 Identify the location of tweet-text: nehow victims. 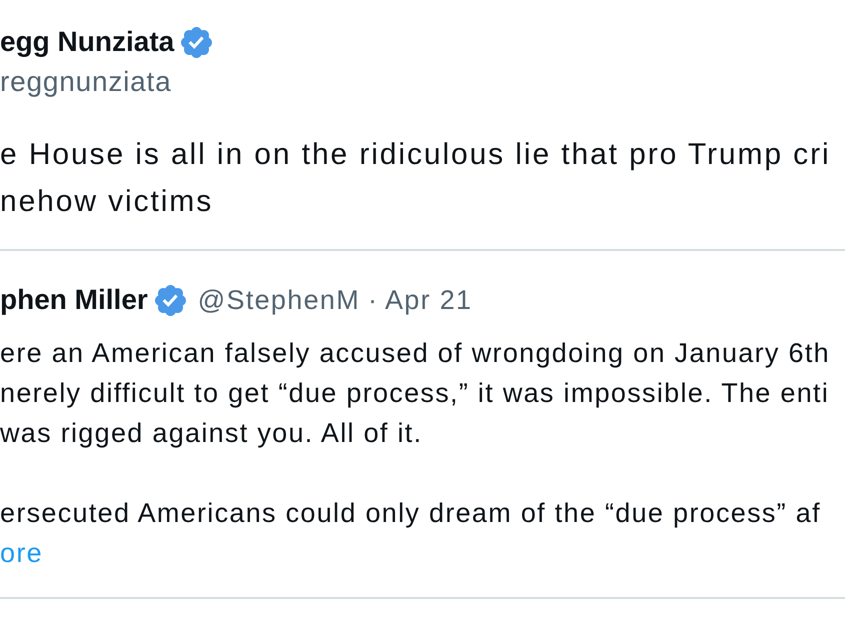
(107, 202).